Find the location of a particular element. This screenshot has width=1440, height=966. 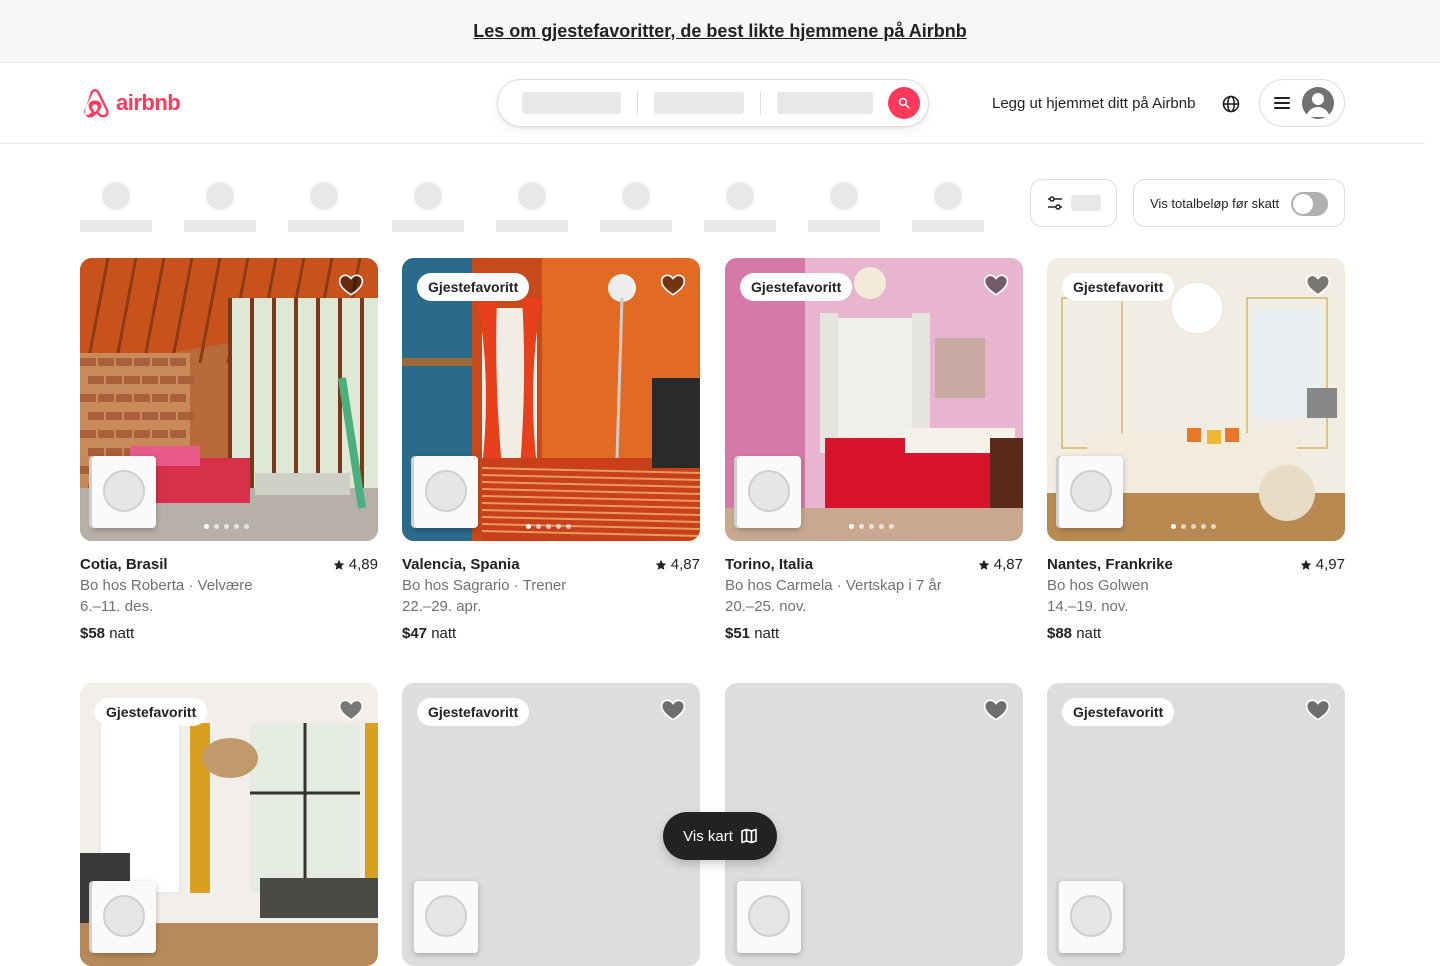

logo-wordmark: airbnb is located at coordinates (148, 102).